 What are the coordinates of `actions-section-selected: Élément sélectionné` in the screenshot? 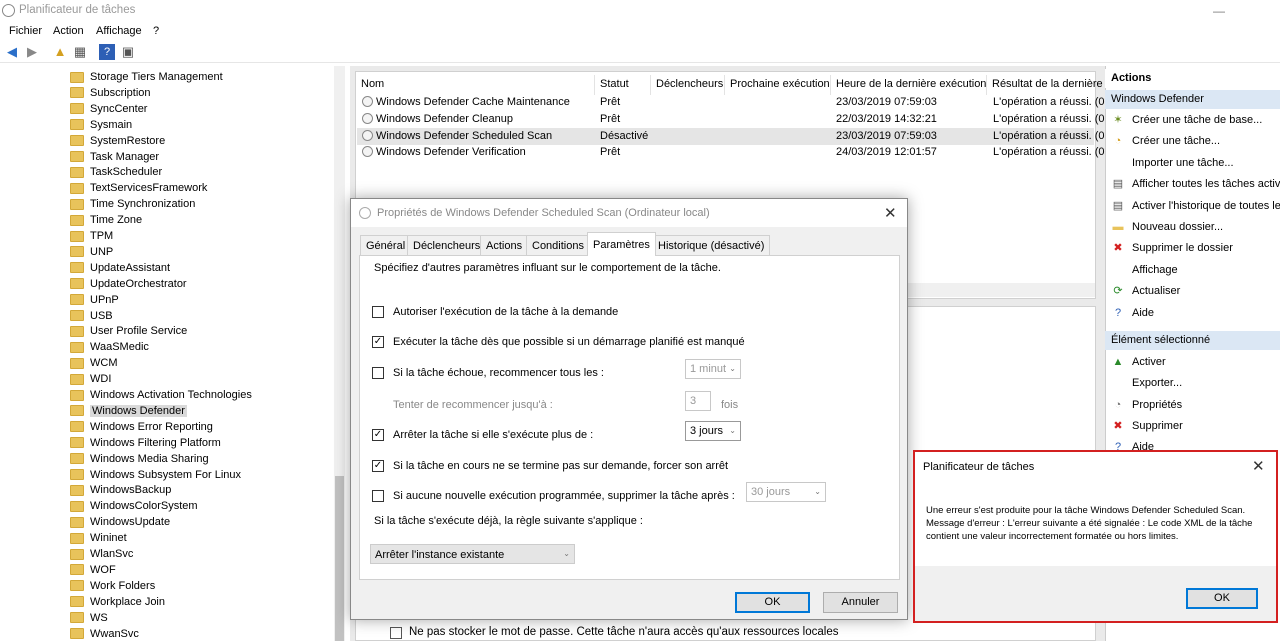 It's located at (1192, 340).